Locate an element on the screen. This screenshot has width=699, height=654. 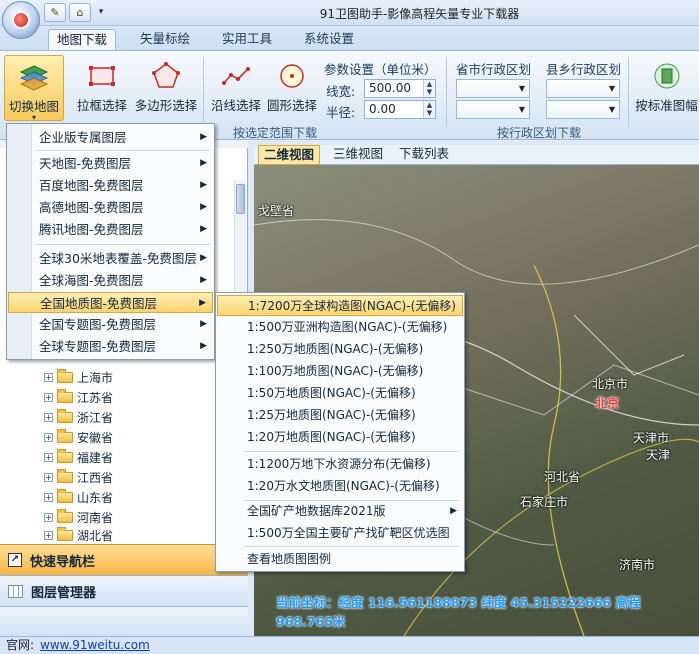
province-select: ▼ is located at coordinates (493, 88).